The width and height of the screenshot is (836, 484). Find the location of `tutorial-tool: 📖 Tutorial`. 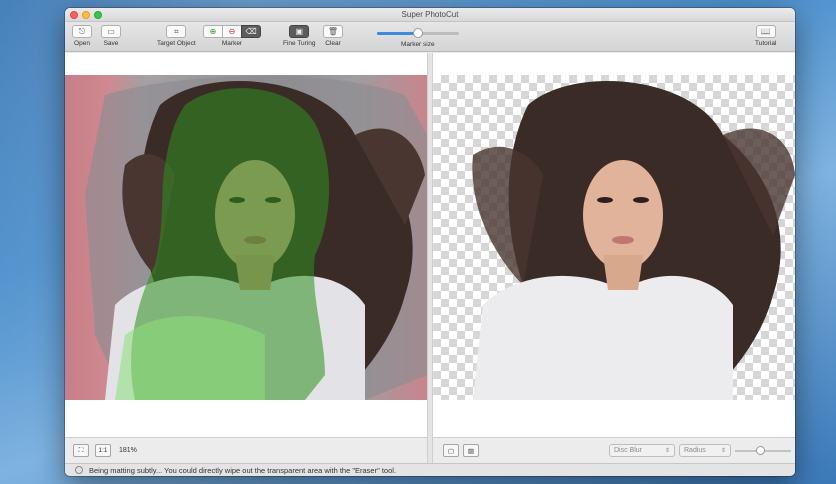

tutorial-tool: 📖 Tutorial is located at coordinates (765, 36).